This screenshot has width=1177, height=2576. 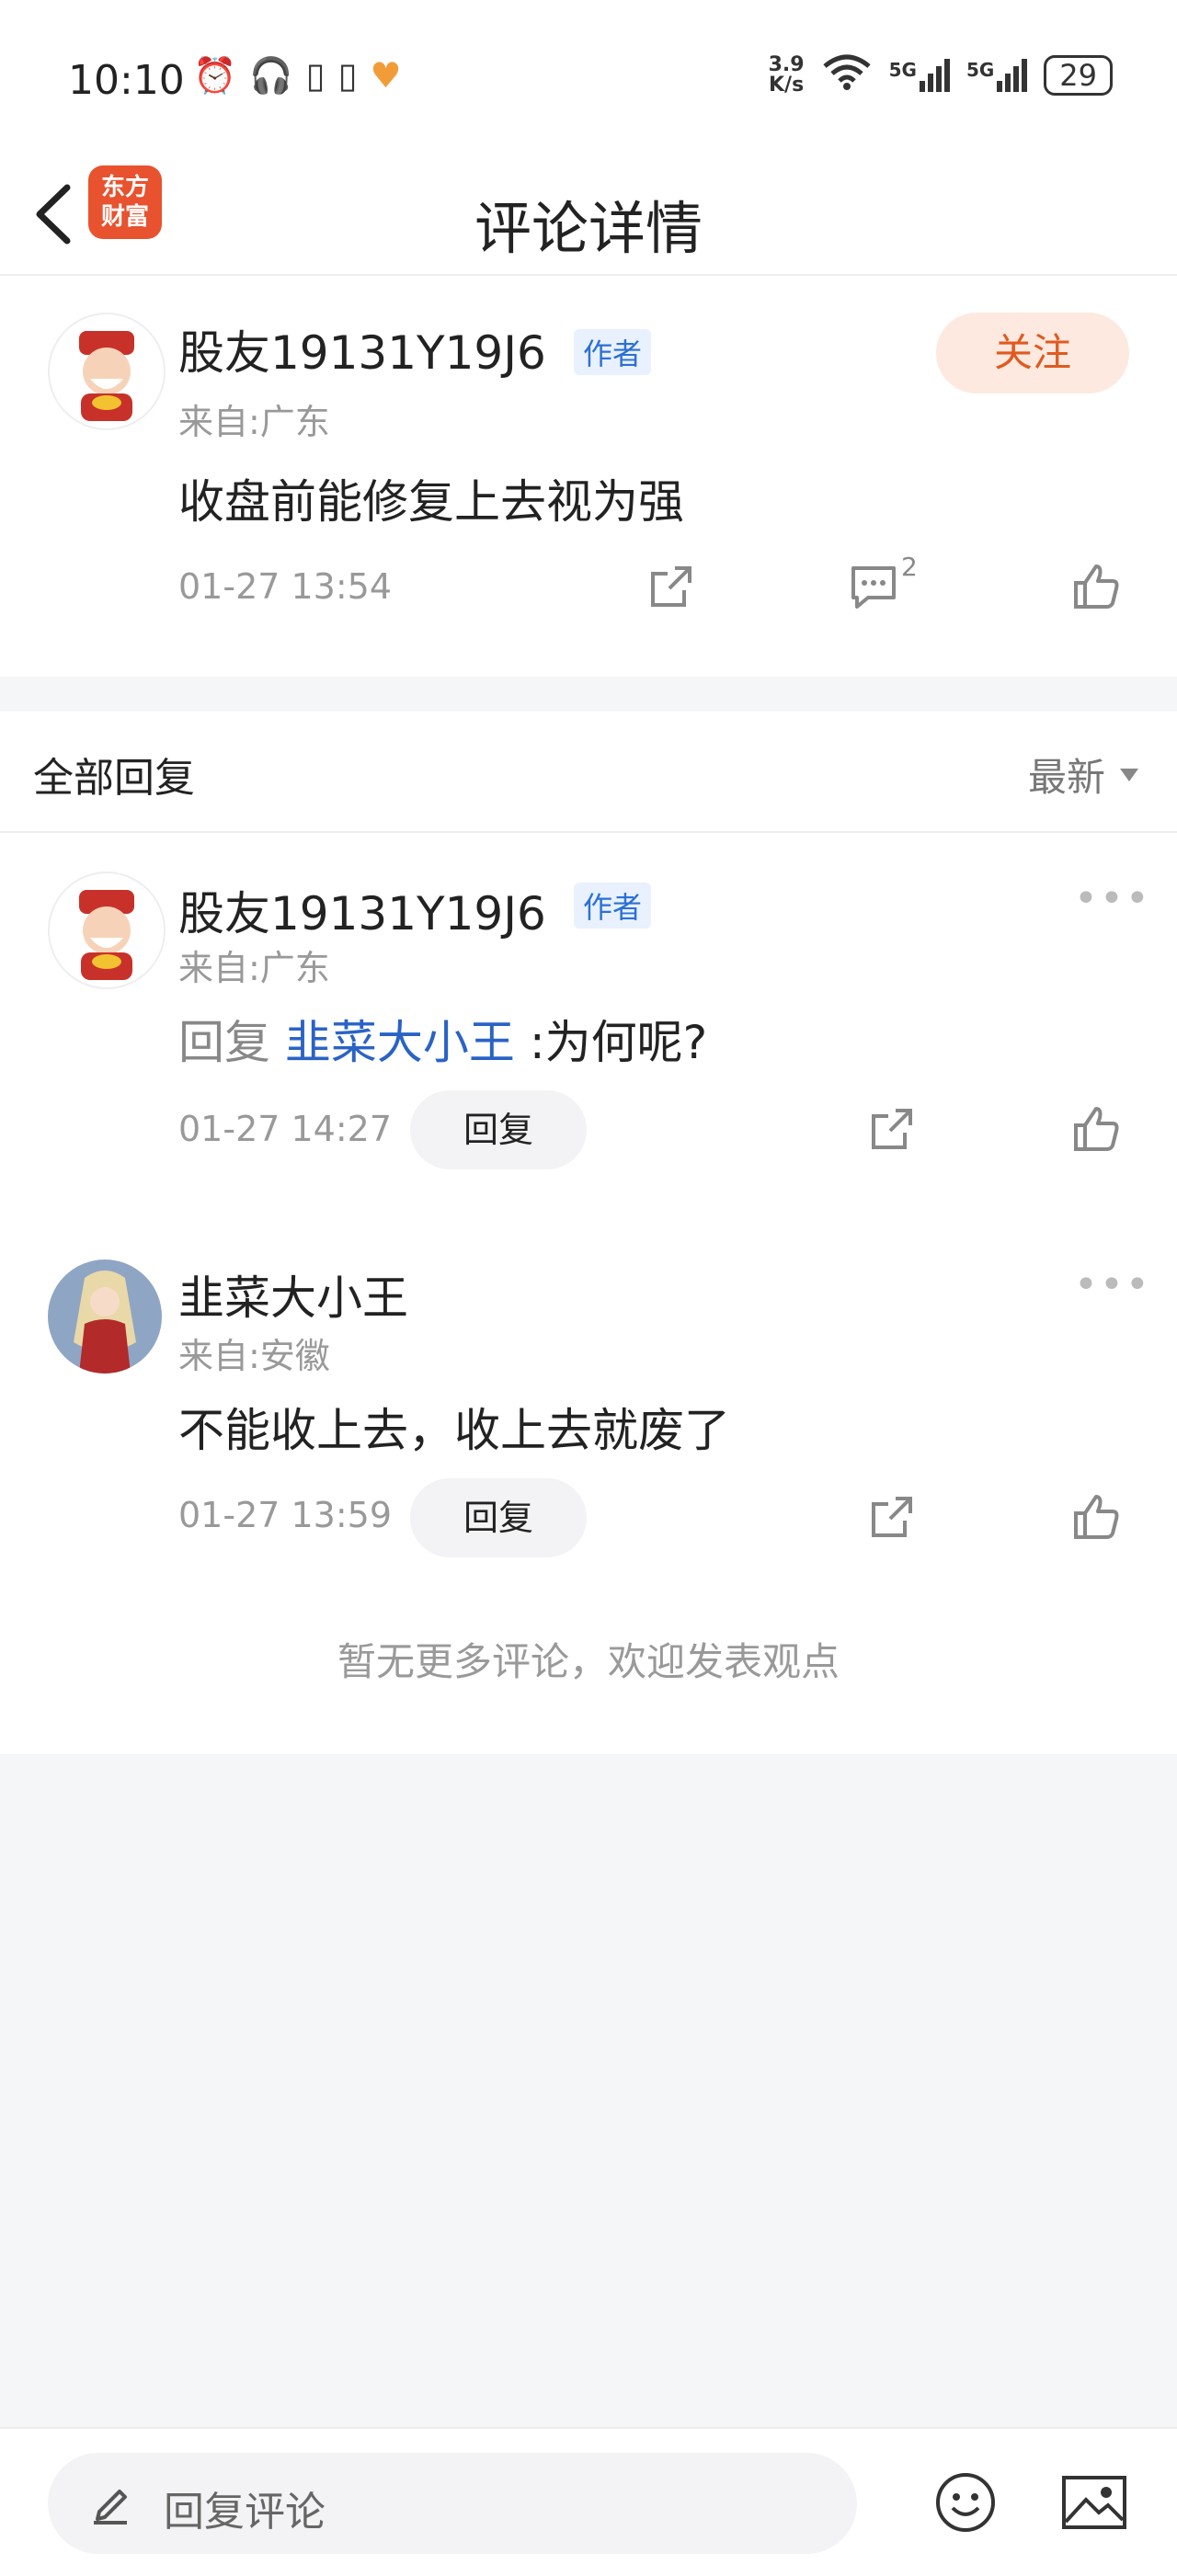 I want to click on replies-header: 全部回复 最新, so click(x=588, y=772).